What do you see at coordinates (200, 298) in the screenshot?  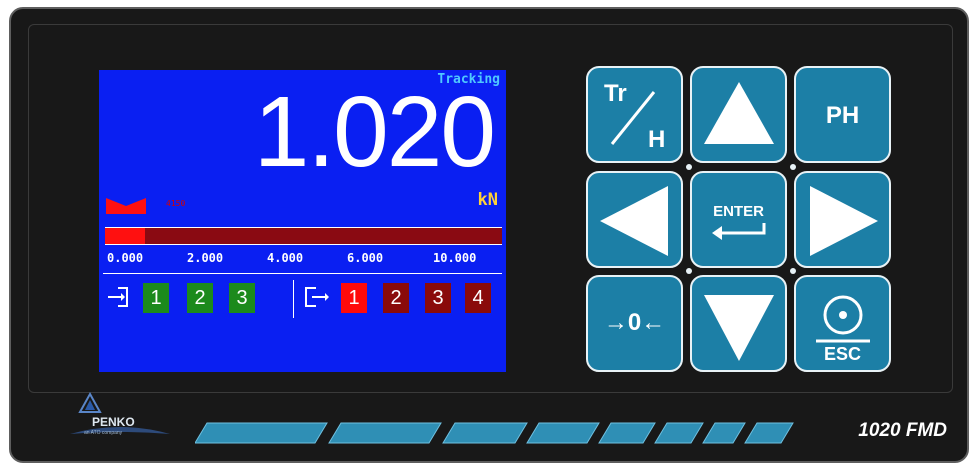 I see `input-indicator-2: 2` at bounding box center [200, 298].